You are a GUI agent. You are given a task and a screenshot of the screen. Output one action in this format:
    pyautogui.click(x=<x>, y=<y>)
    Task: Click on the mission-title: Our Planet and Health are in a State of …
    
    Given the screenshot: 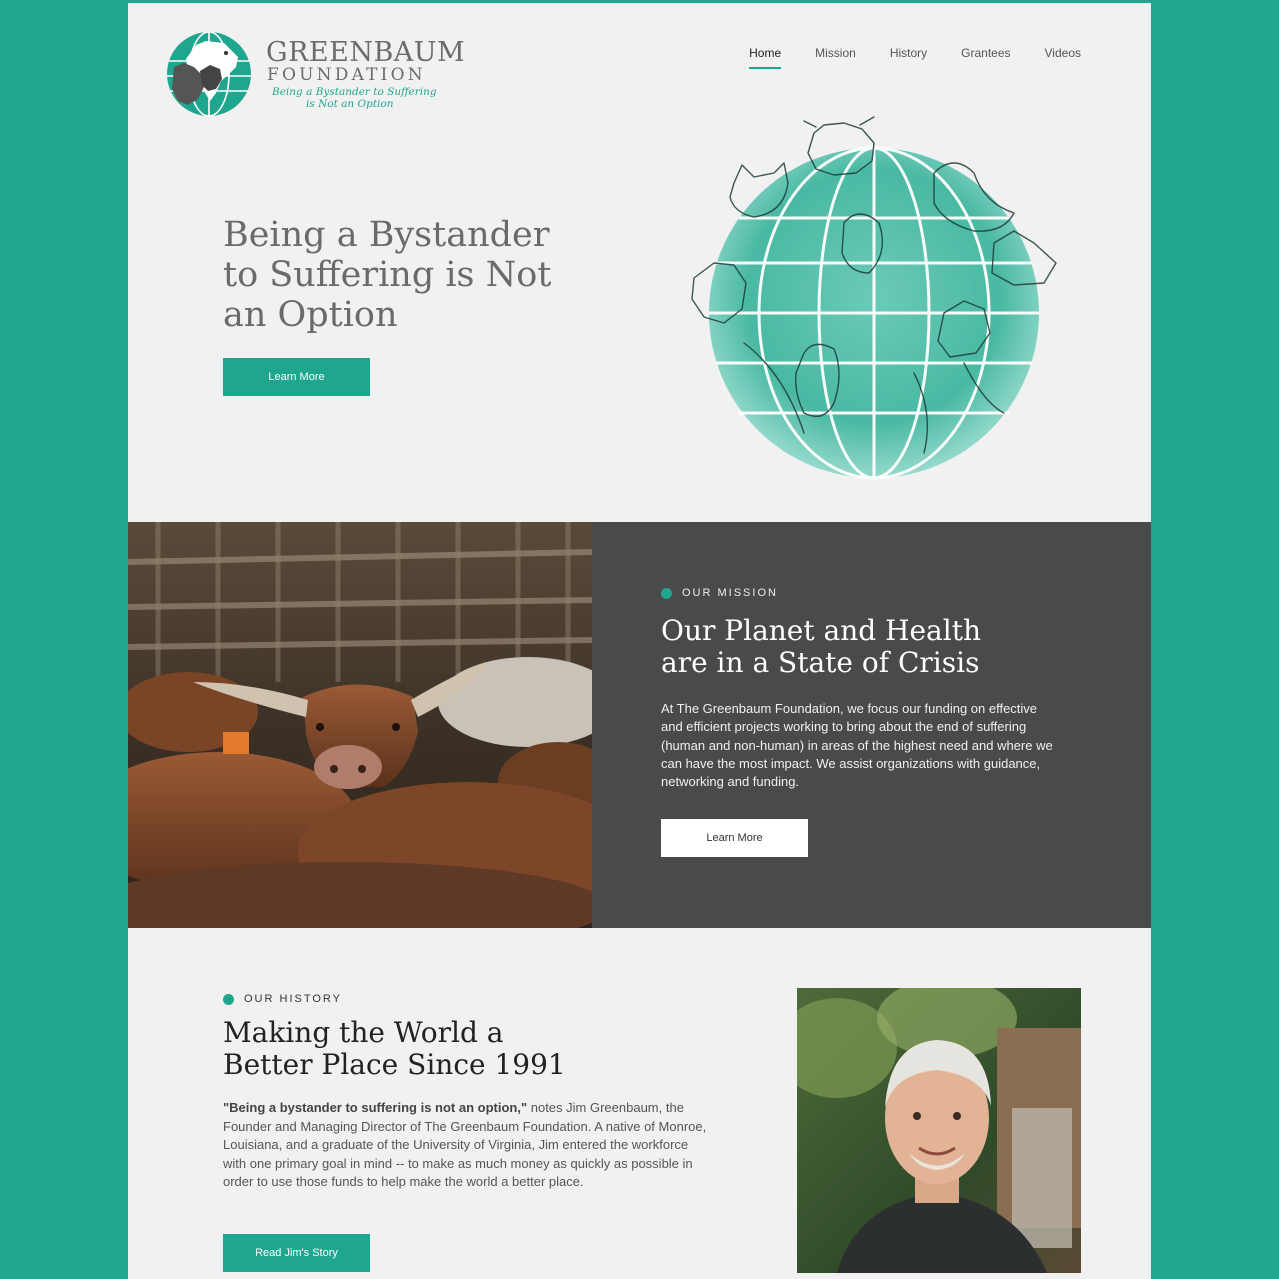 What is the action you would take?
    pyautogui.click(x=871, y=647)
    